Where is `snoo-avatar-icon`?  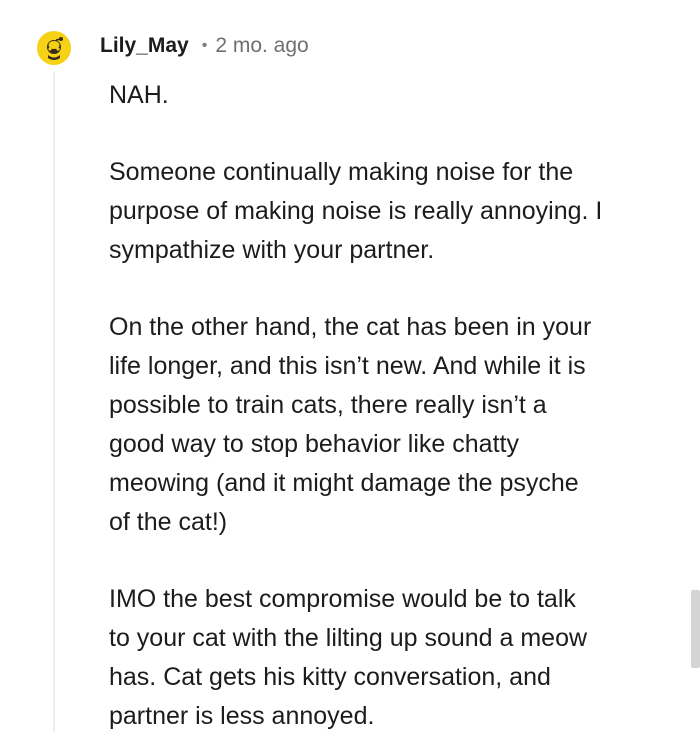
snoo-avatar-icon is located at coordinates (54, 48).